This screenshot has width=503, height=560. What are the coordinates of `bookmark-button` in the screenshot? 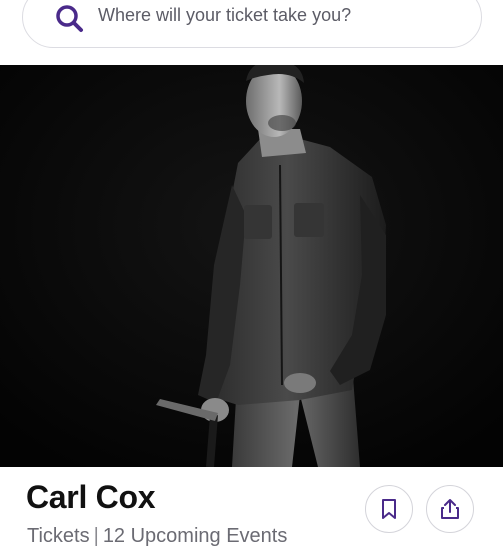 It's located at (389, 509).